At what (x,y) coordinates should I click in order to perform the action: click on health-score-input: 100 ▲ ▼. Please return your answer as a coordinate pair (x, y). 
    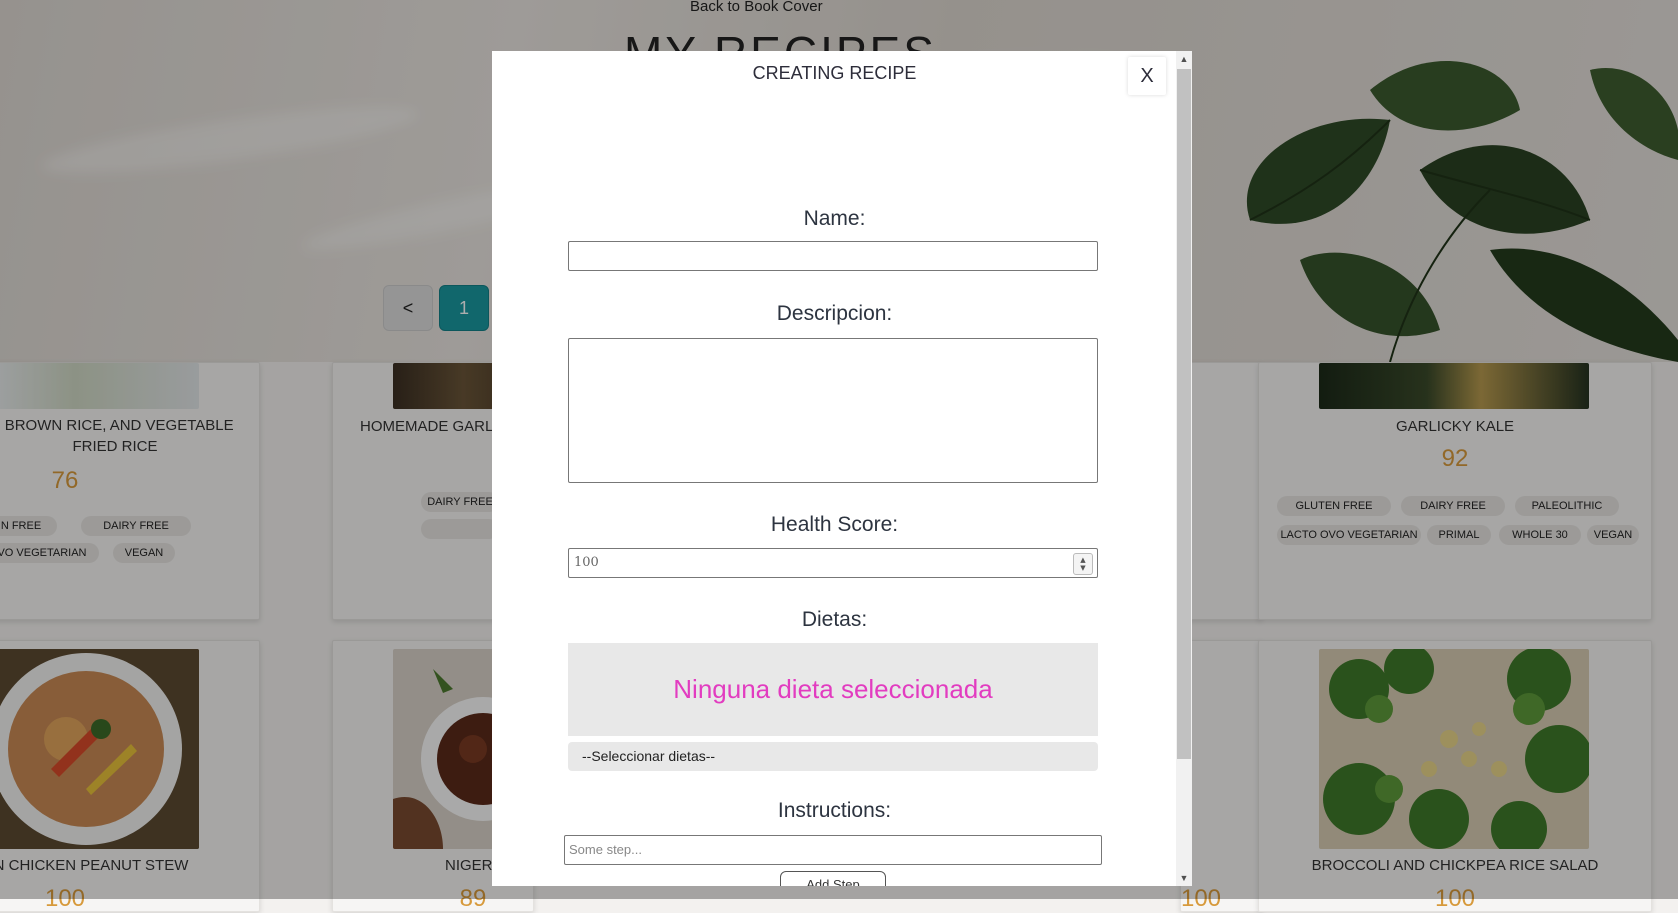
    Looking at the image, I should click on (833, 563).